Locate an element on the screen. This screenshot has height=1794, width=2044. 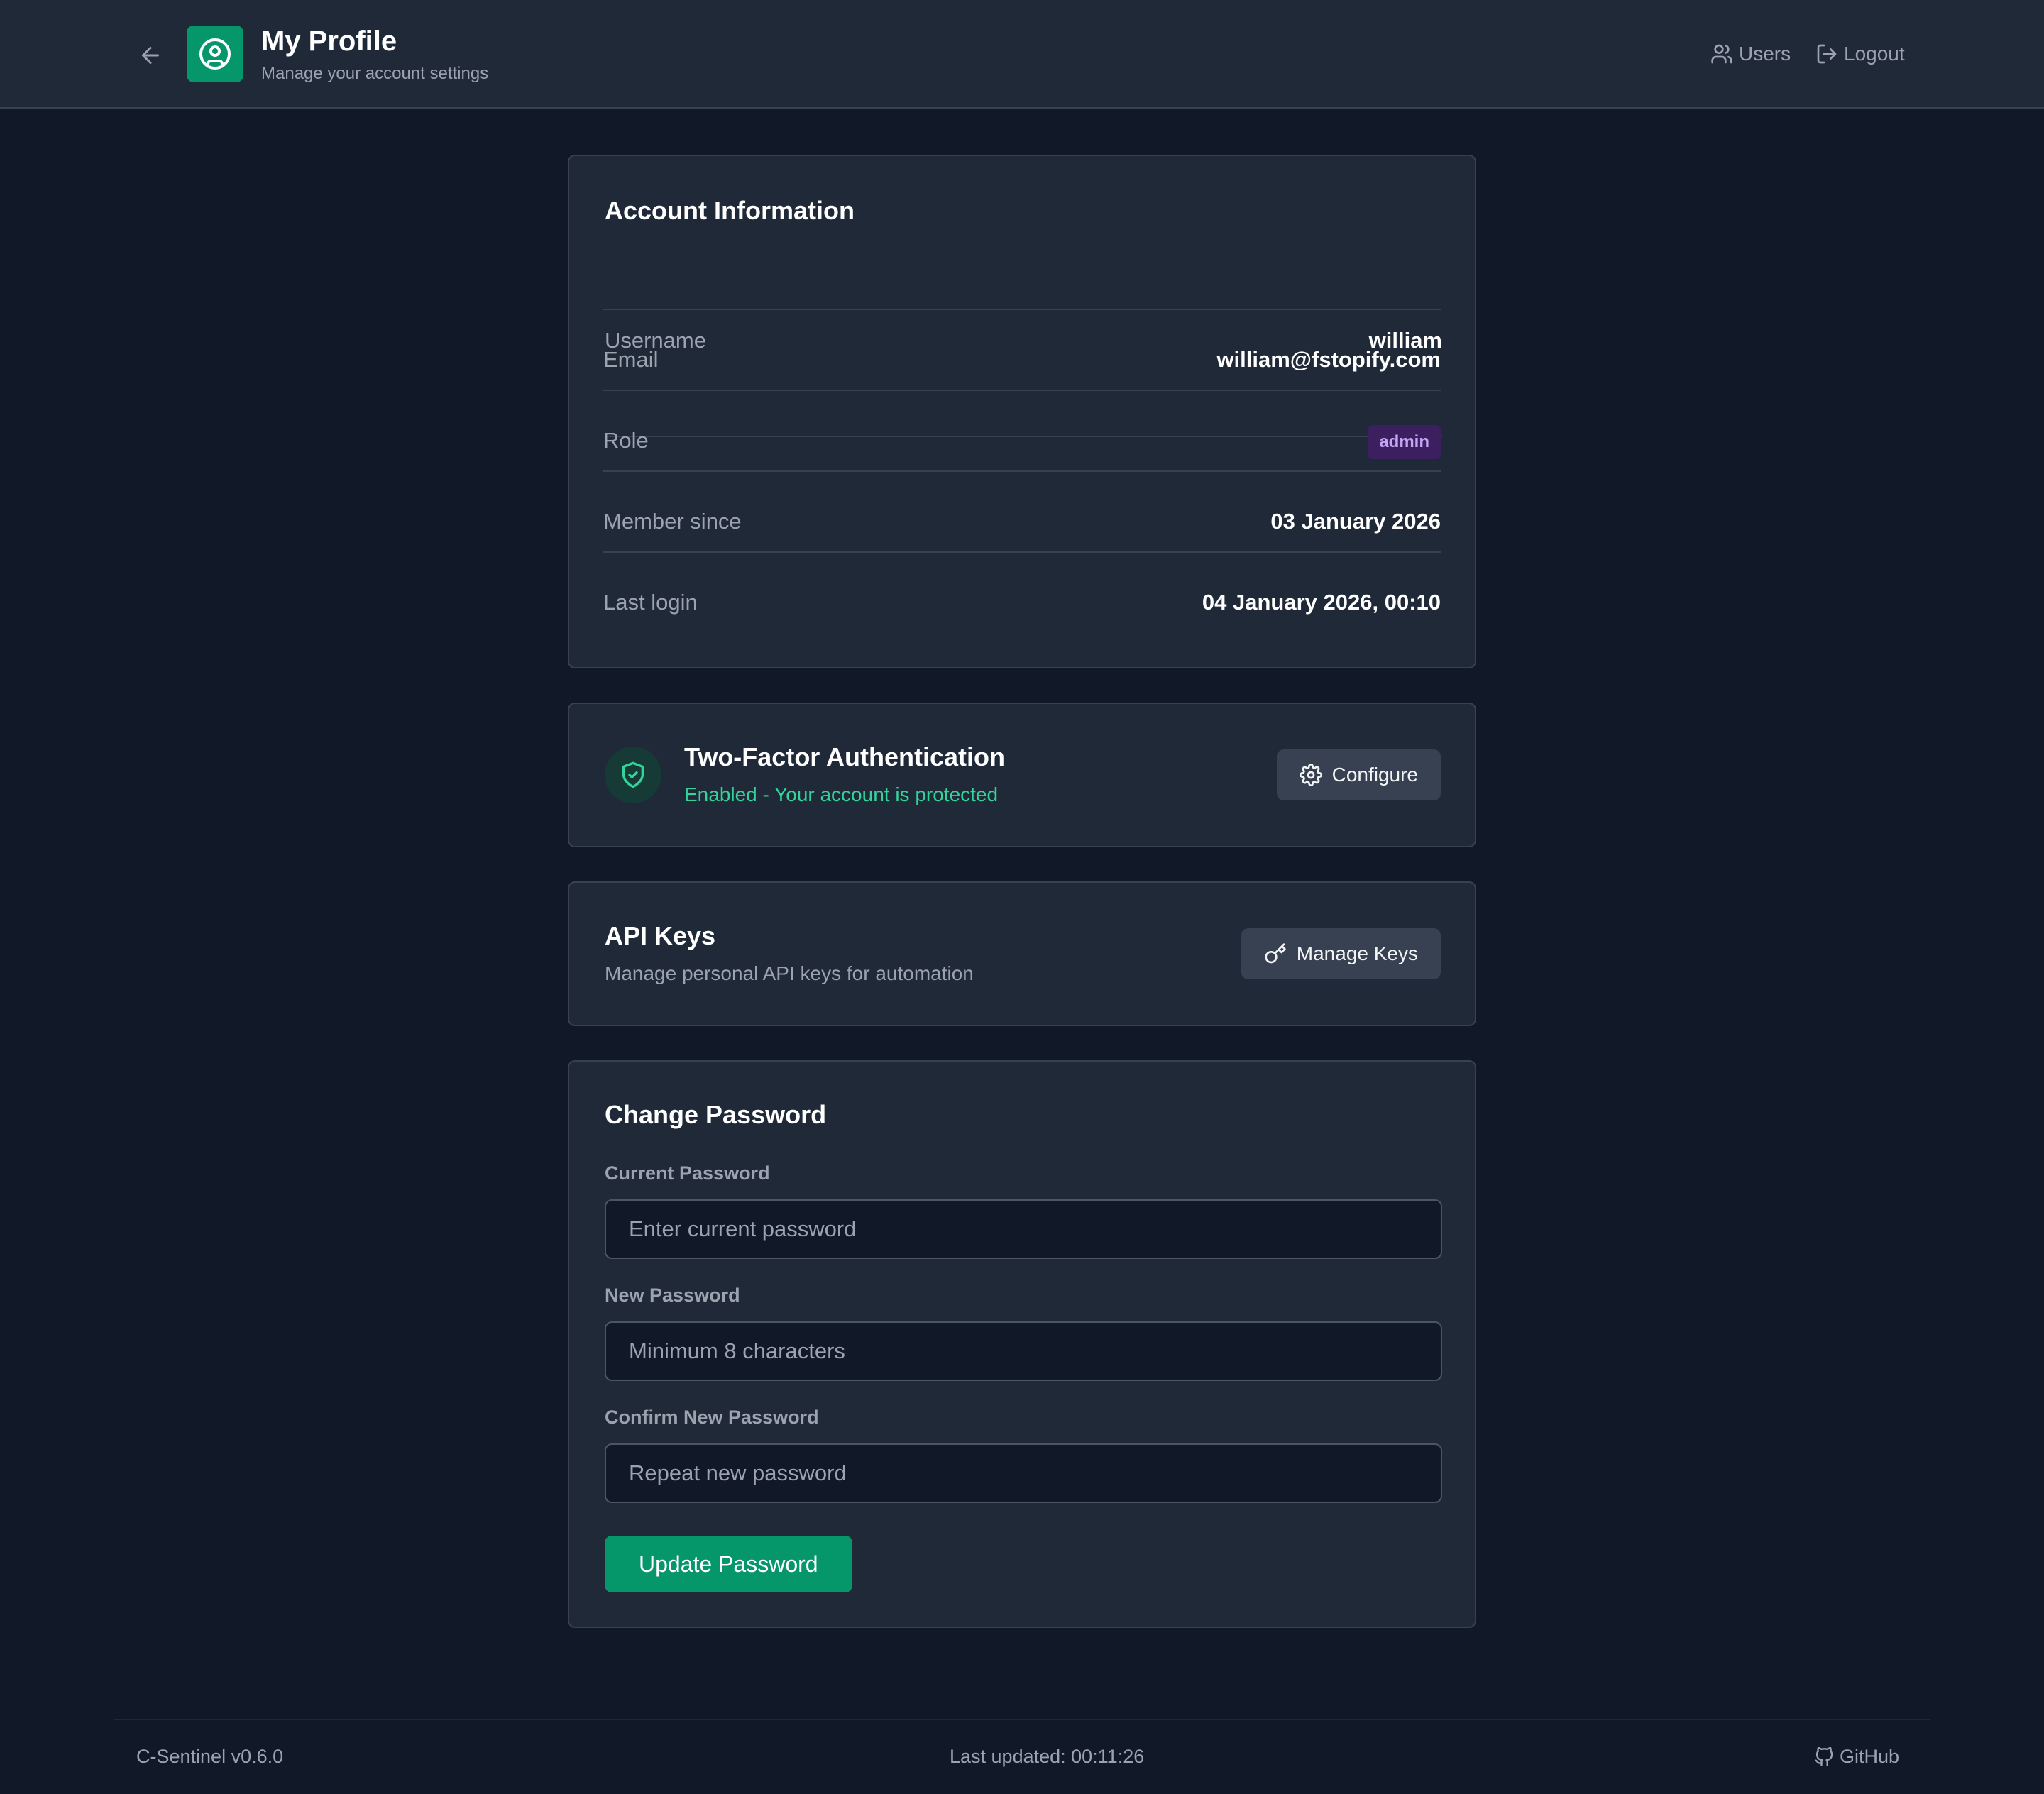
role-label: Role is located at coordinates (626, 441).